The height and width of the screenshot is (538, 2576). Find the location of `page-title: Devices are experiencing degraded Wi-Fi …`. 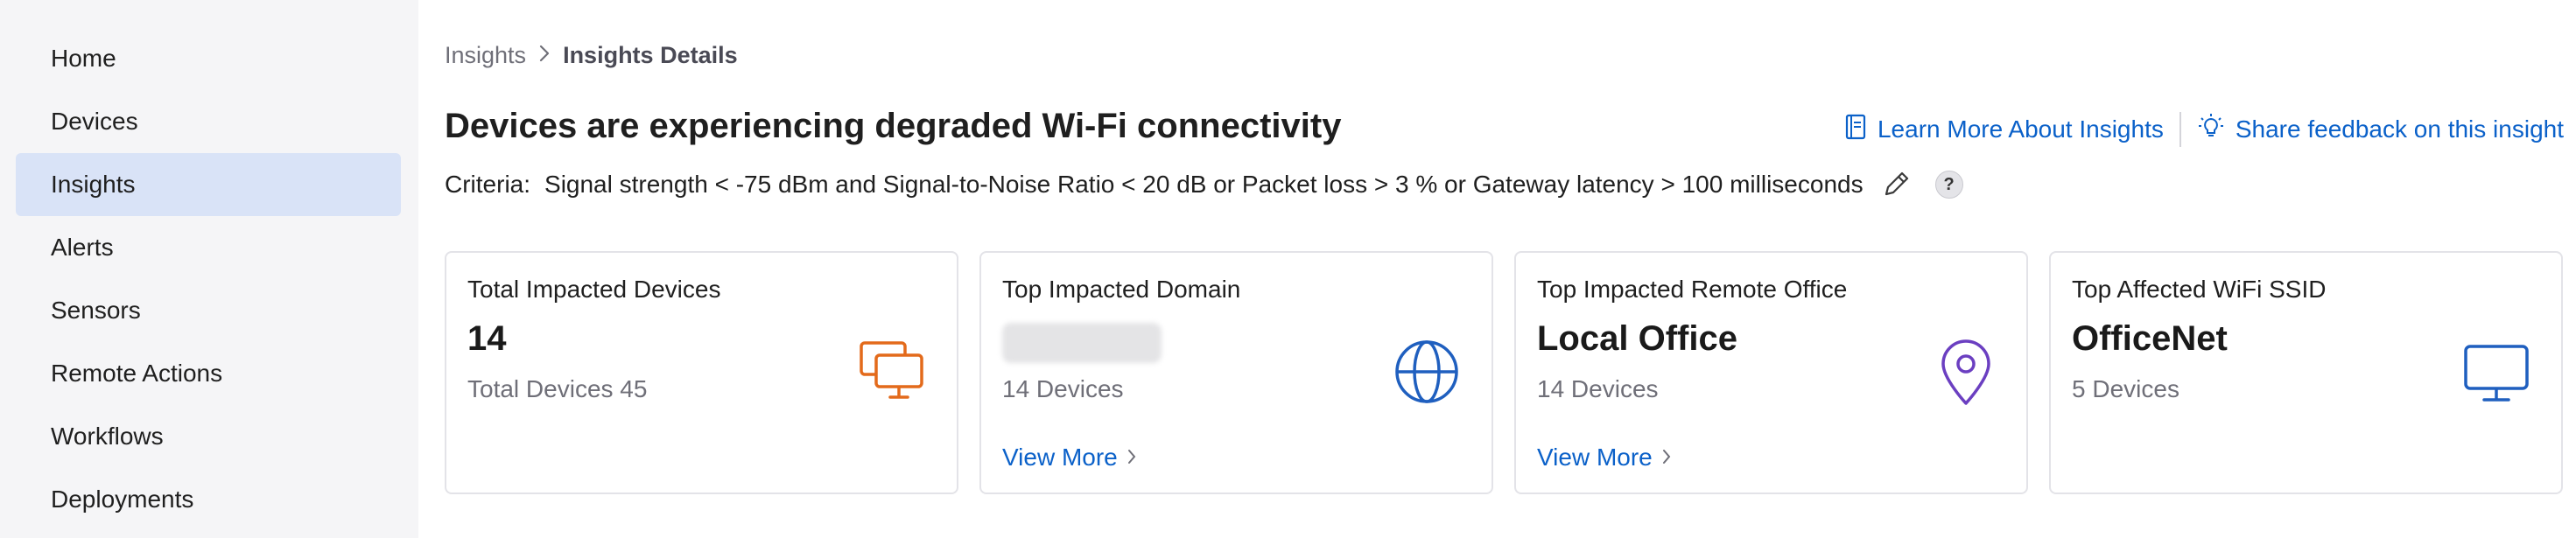

page-title: Devices are experiencing degraded Wi-Fi … is located at coordinates (894, 126).